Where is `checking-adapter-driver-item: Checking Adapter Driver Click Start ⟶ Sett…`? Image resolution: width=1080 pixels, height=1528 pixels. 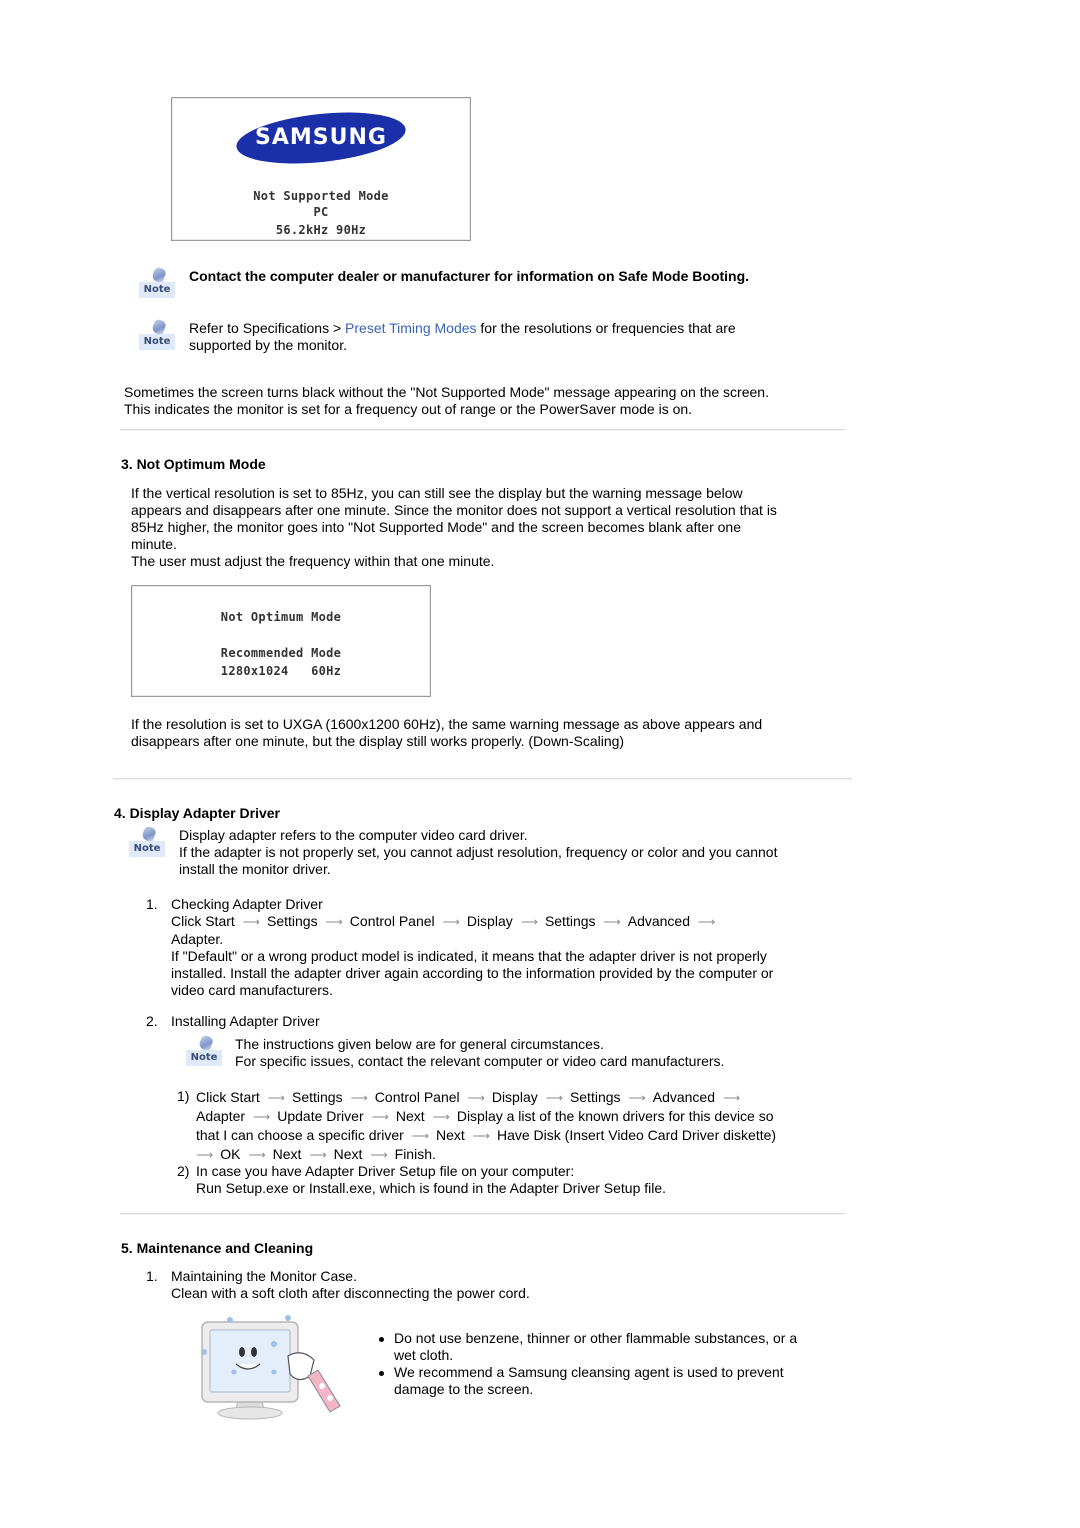
checking-adapter-driver-item: Checking Adapter Driver Click Start ⟶ Sett… is located at coordinates (472, 947).